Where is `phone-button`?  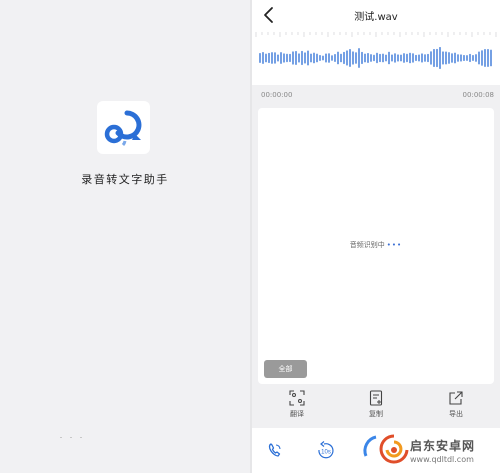
phone-button is located at coordinates (275, 452).